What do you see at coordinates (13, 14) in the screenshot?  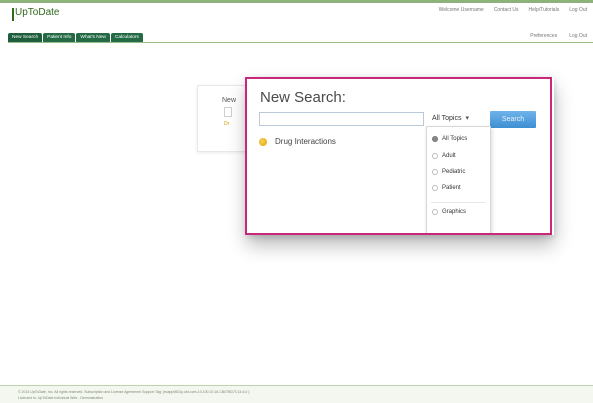 I see `logo-mark` at bounding box center [13, 14].